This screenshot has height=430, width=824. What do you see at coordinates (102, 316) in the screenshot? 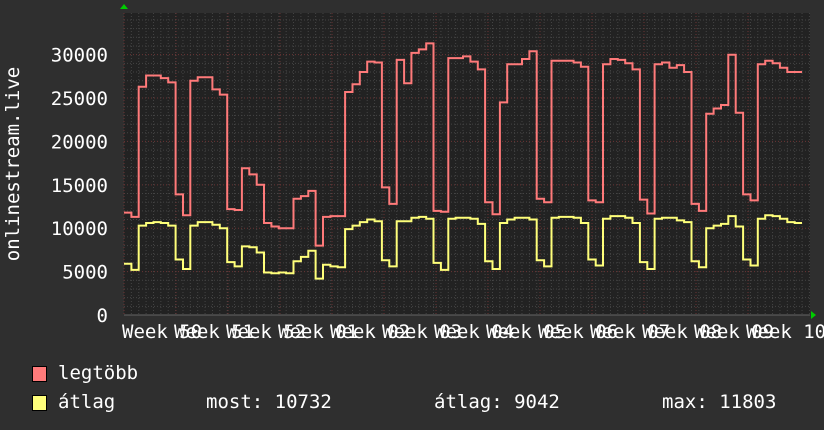
I see `y-tick-label: 0` at bounding box center [102, 316].